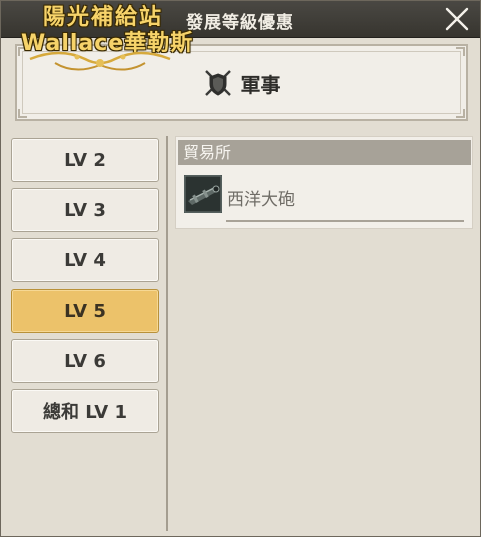 Image resolution: width=481 pixels, height=537 pixels. I want to click on level-label: 總和 LV 1, so click(85, 412).